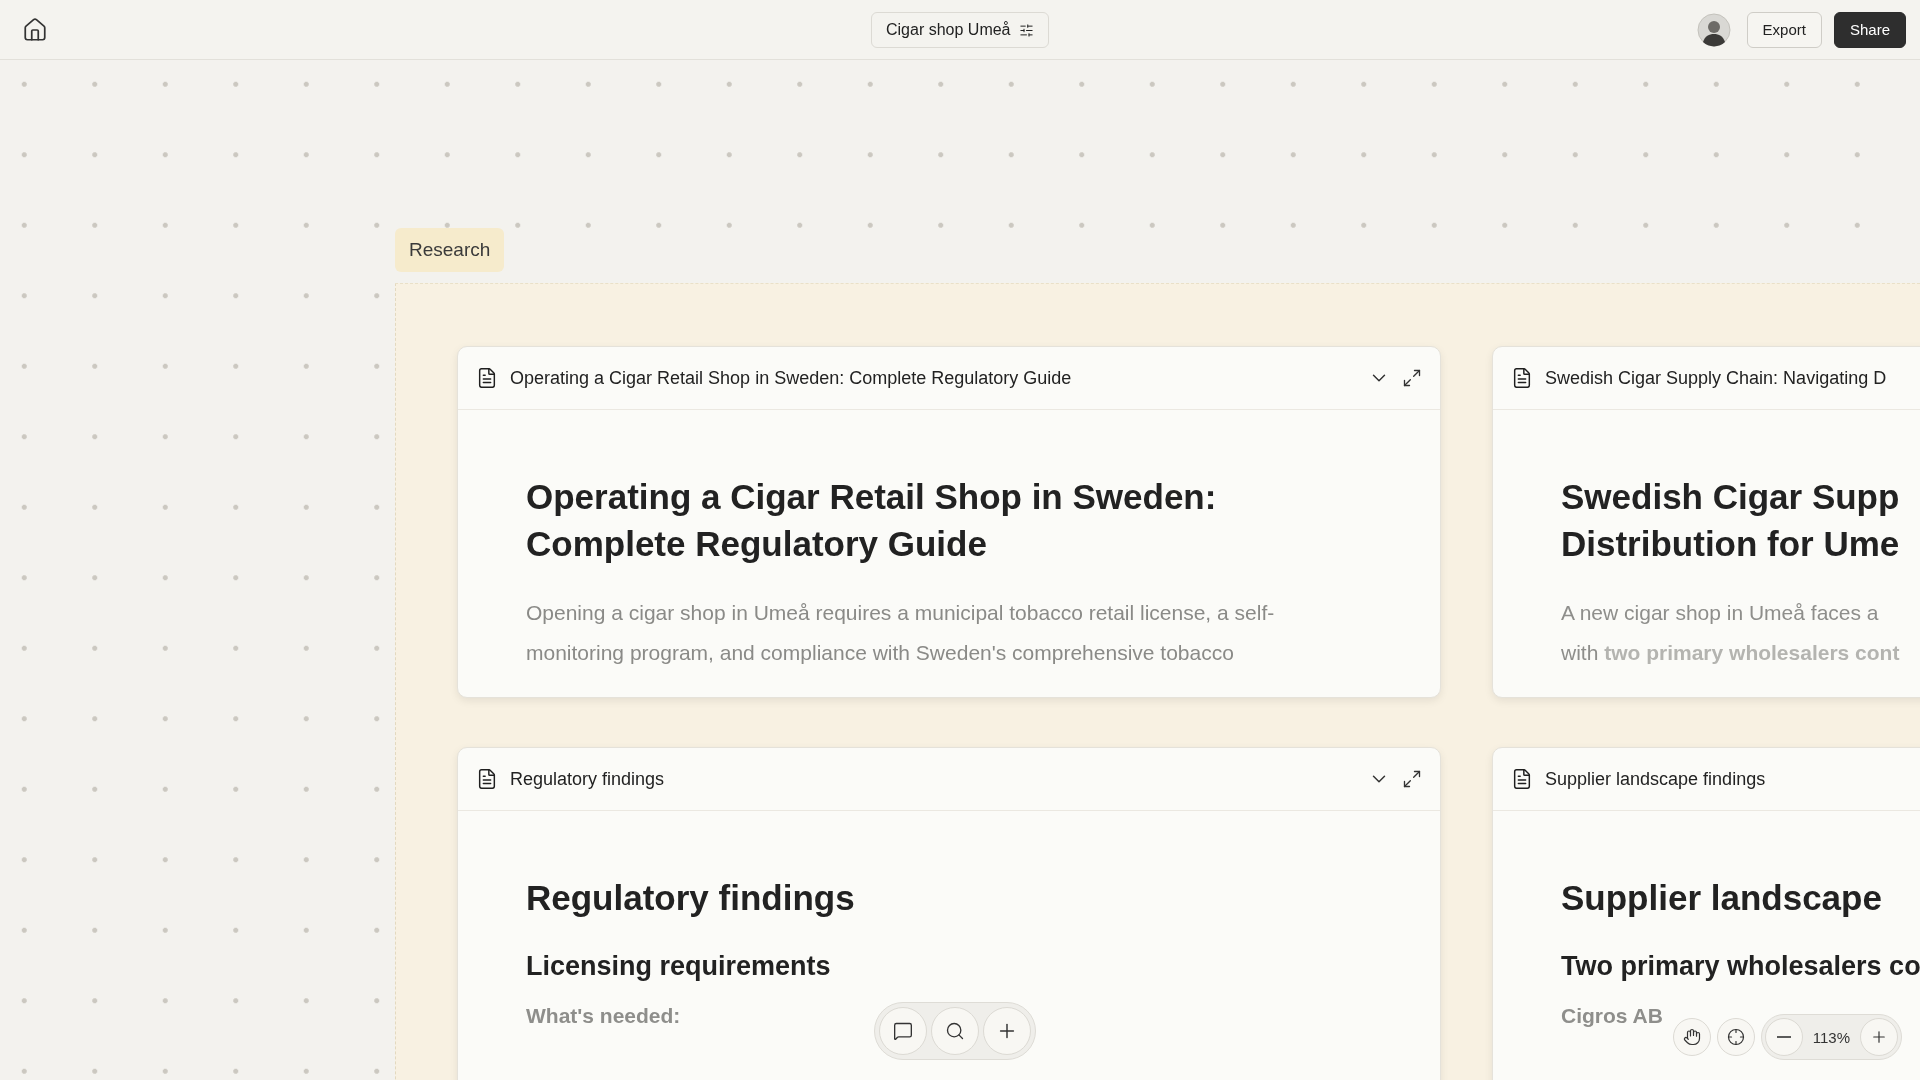 The width and height of the screenshot is (1920, 1080). What do you see at coordinates (1612, 1016) in the screenshot?
I see `card-label: Cigros AB` at bounding box center [1612, 1016].